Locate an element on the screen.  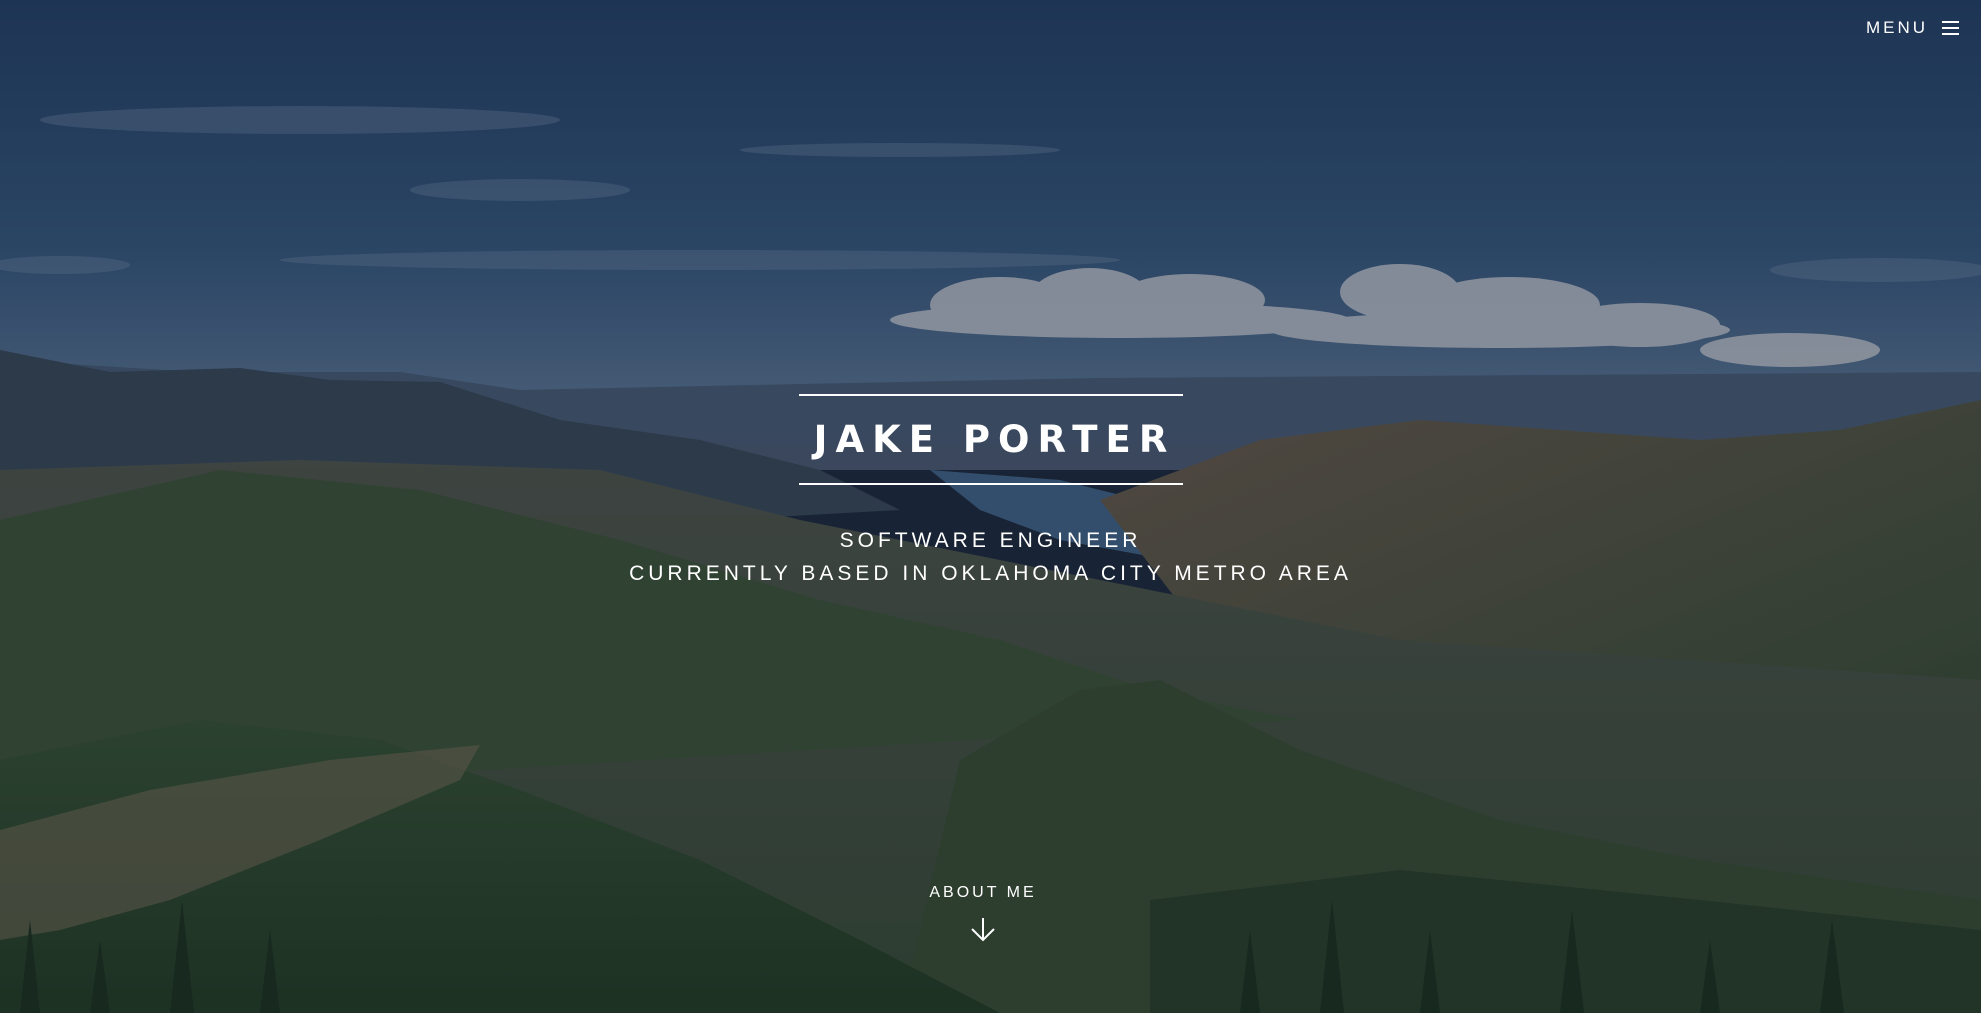
arrow-down-icon is located at coordinates (983, 930).